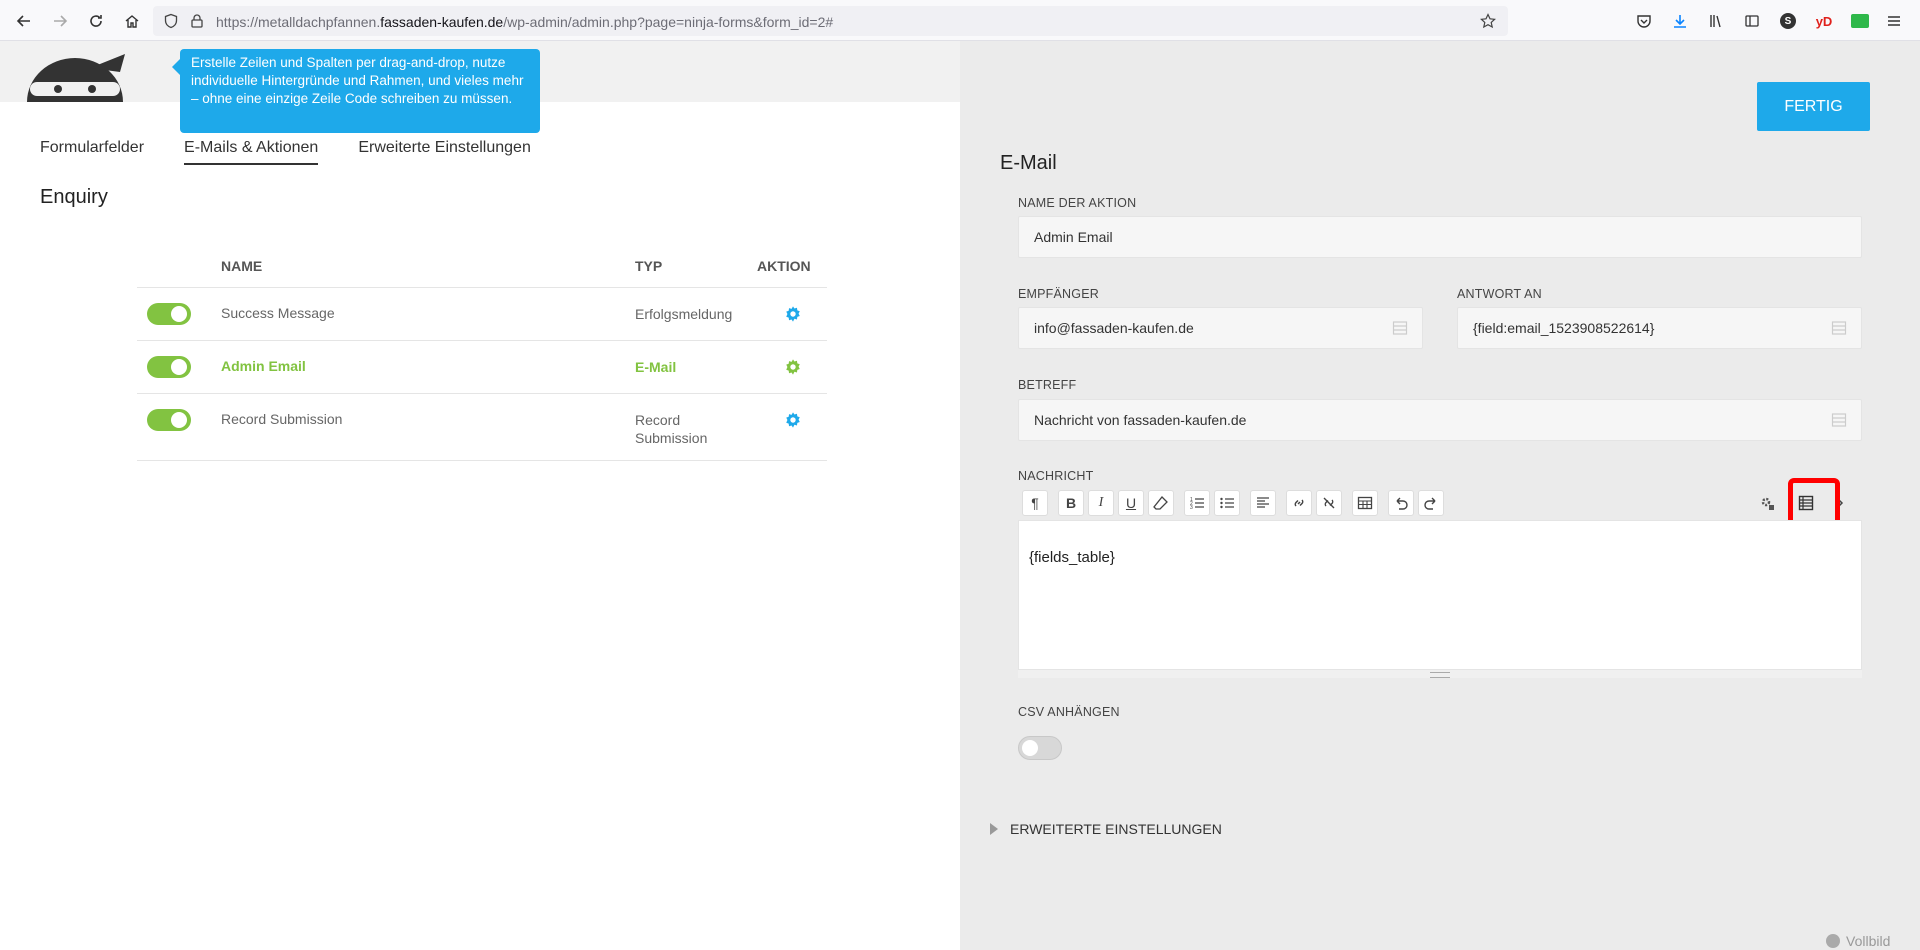  I want to click on pocket-icon, so click(1644, 21).